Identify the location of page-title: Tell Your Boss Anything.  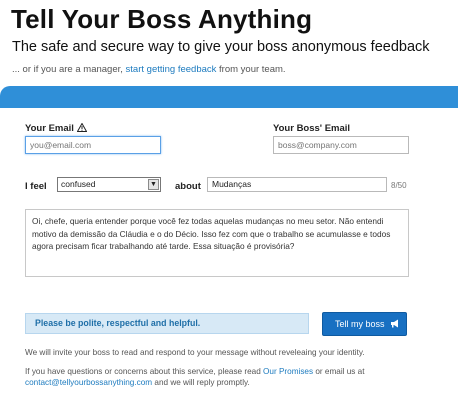
(162, 19).